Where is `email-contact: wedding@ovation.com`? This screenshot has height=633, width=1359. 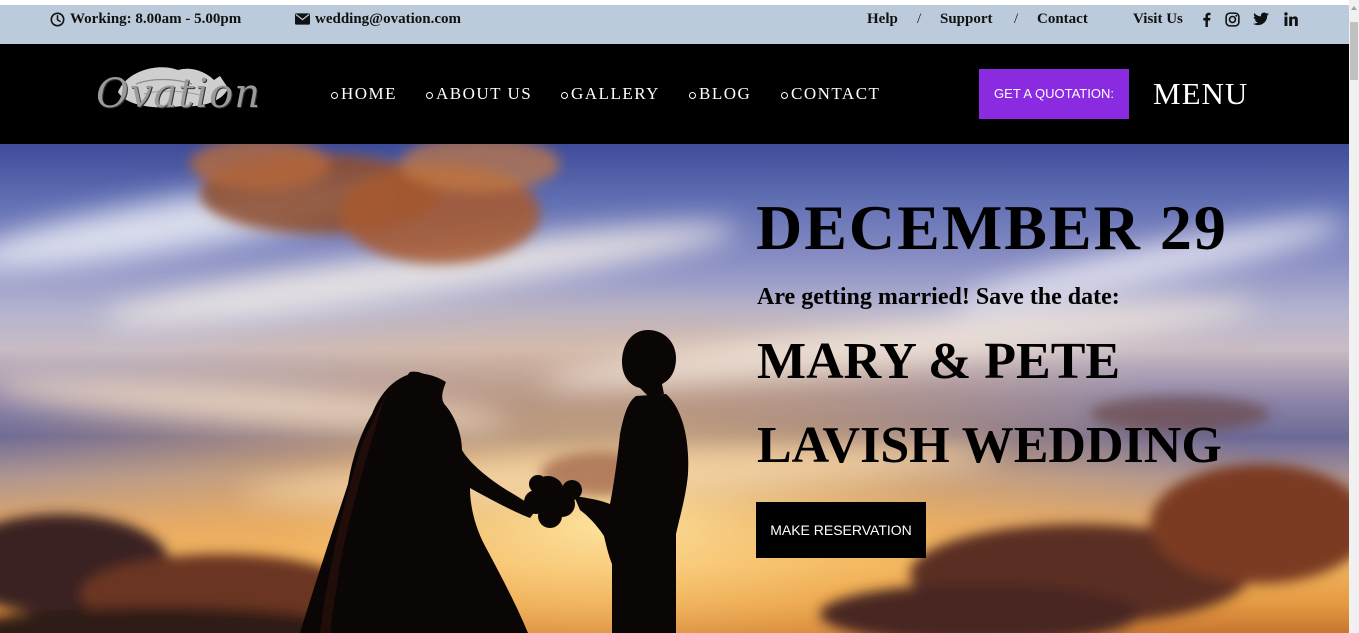 email-contact: wedding@ovation.com is located at coordinates (378, 19).